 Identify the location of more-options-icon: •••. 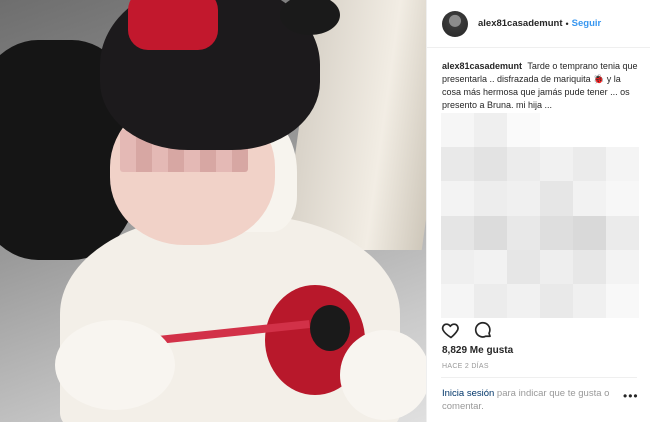
(631, 396).